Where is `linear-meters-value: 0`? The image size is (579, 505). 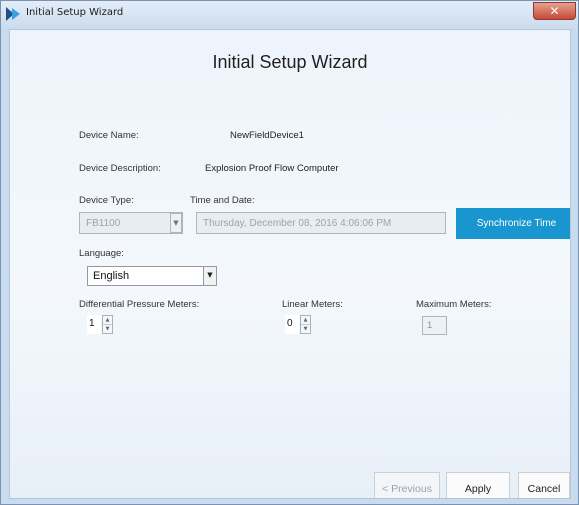 linear-meters-value: 0 is located at coordinates (292, 324).